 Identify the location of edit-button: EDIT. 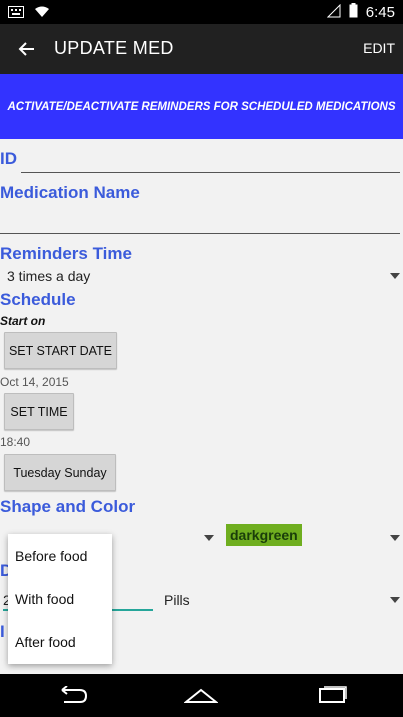
(379, 48).